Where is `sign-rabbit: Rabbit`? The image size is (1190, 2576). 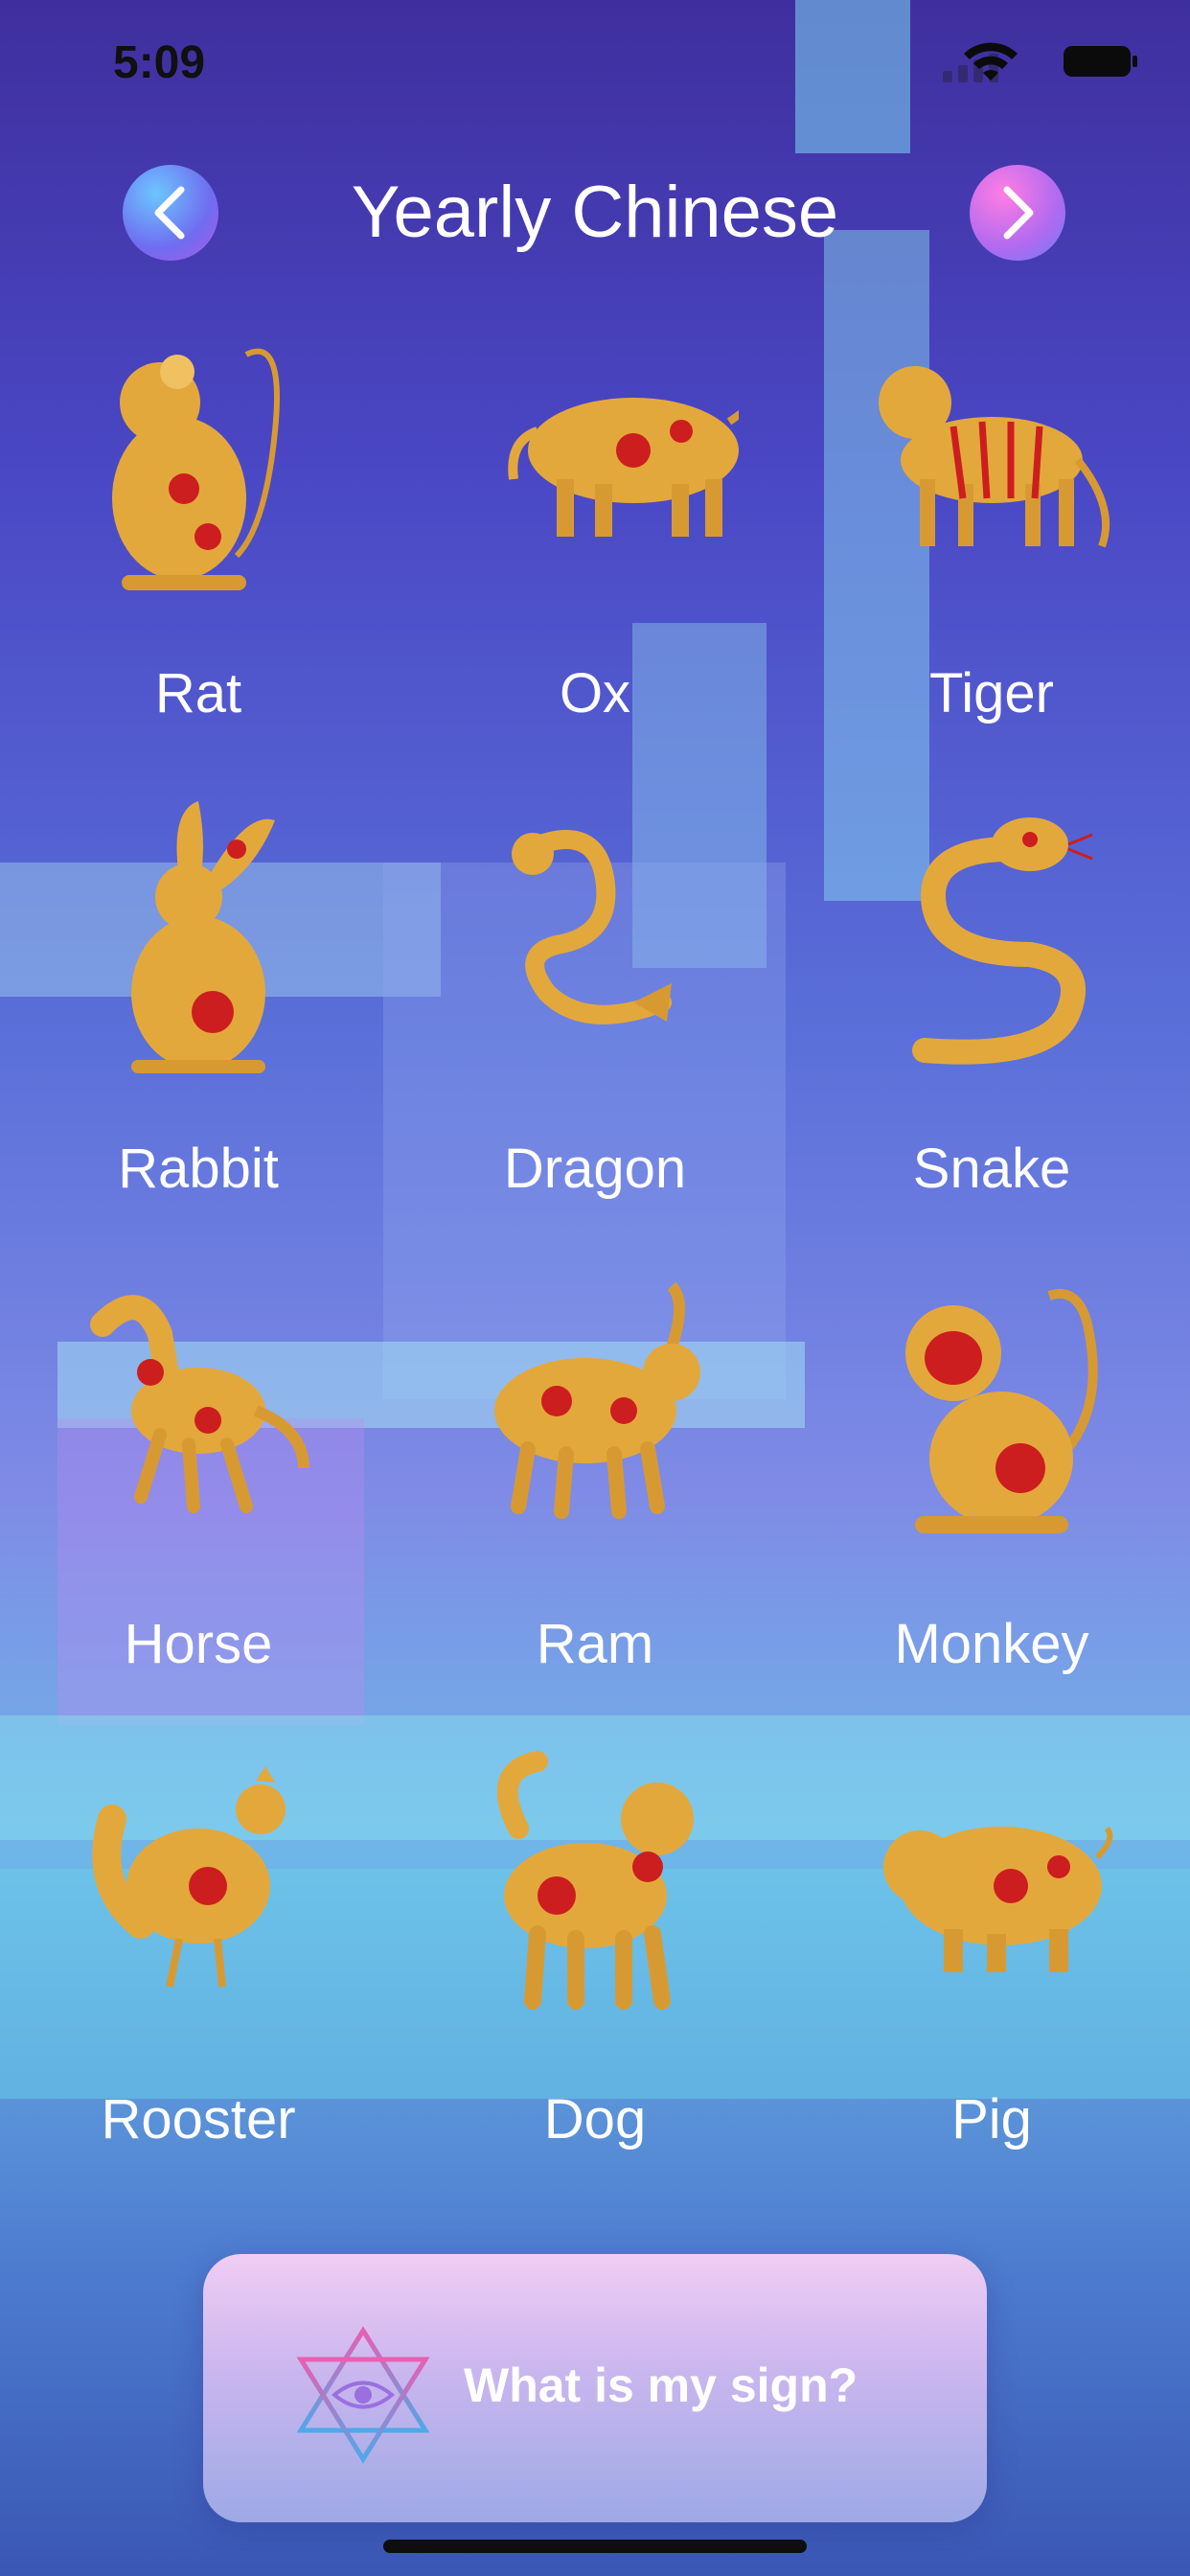 sign-rabbit: Rabbit is located at coordinates (199, 1029).